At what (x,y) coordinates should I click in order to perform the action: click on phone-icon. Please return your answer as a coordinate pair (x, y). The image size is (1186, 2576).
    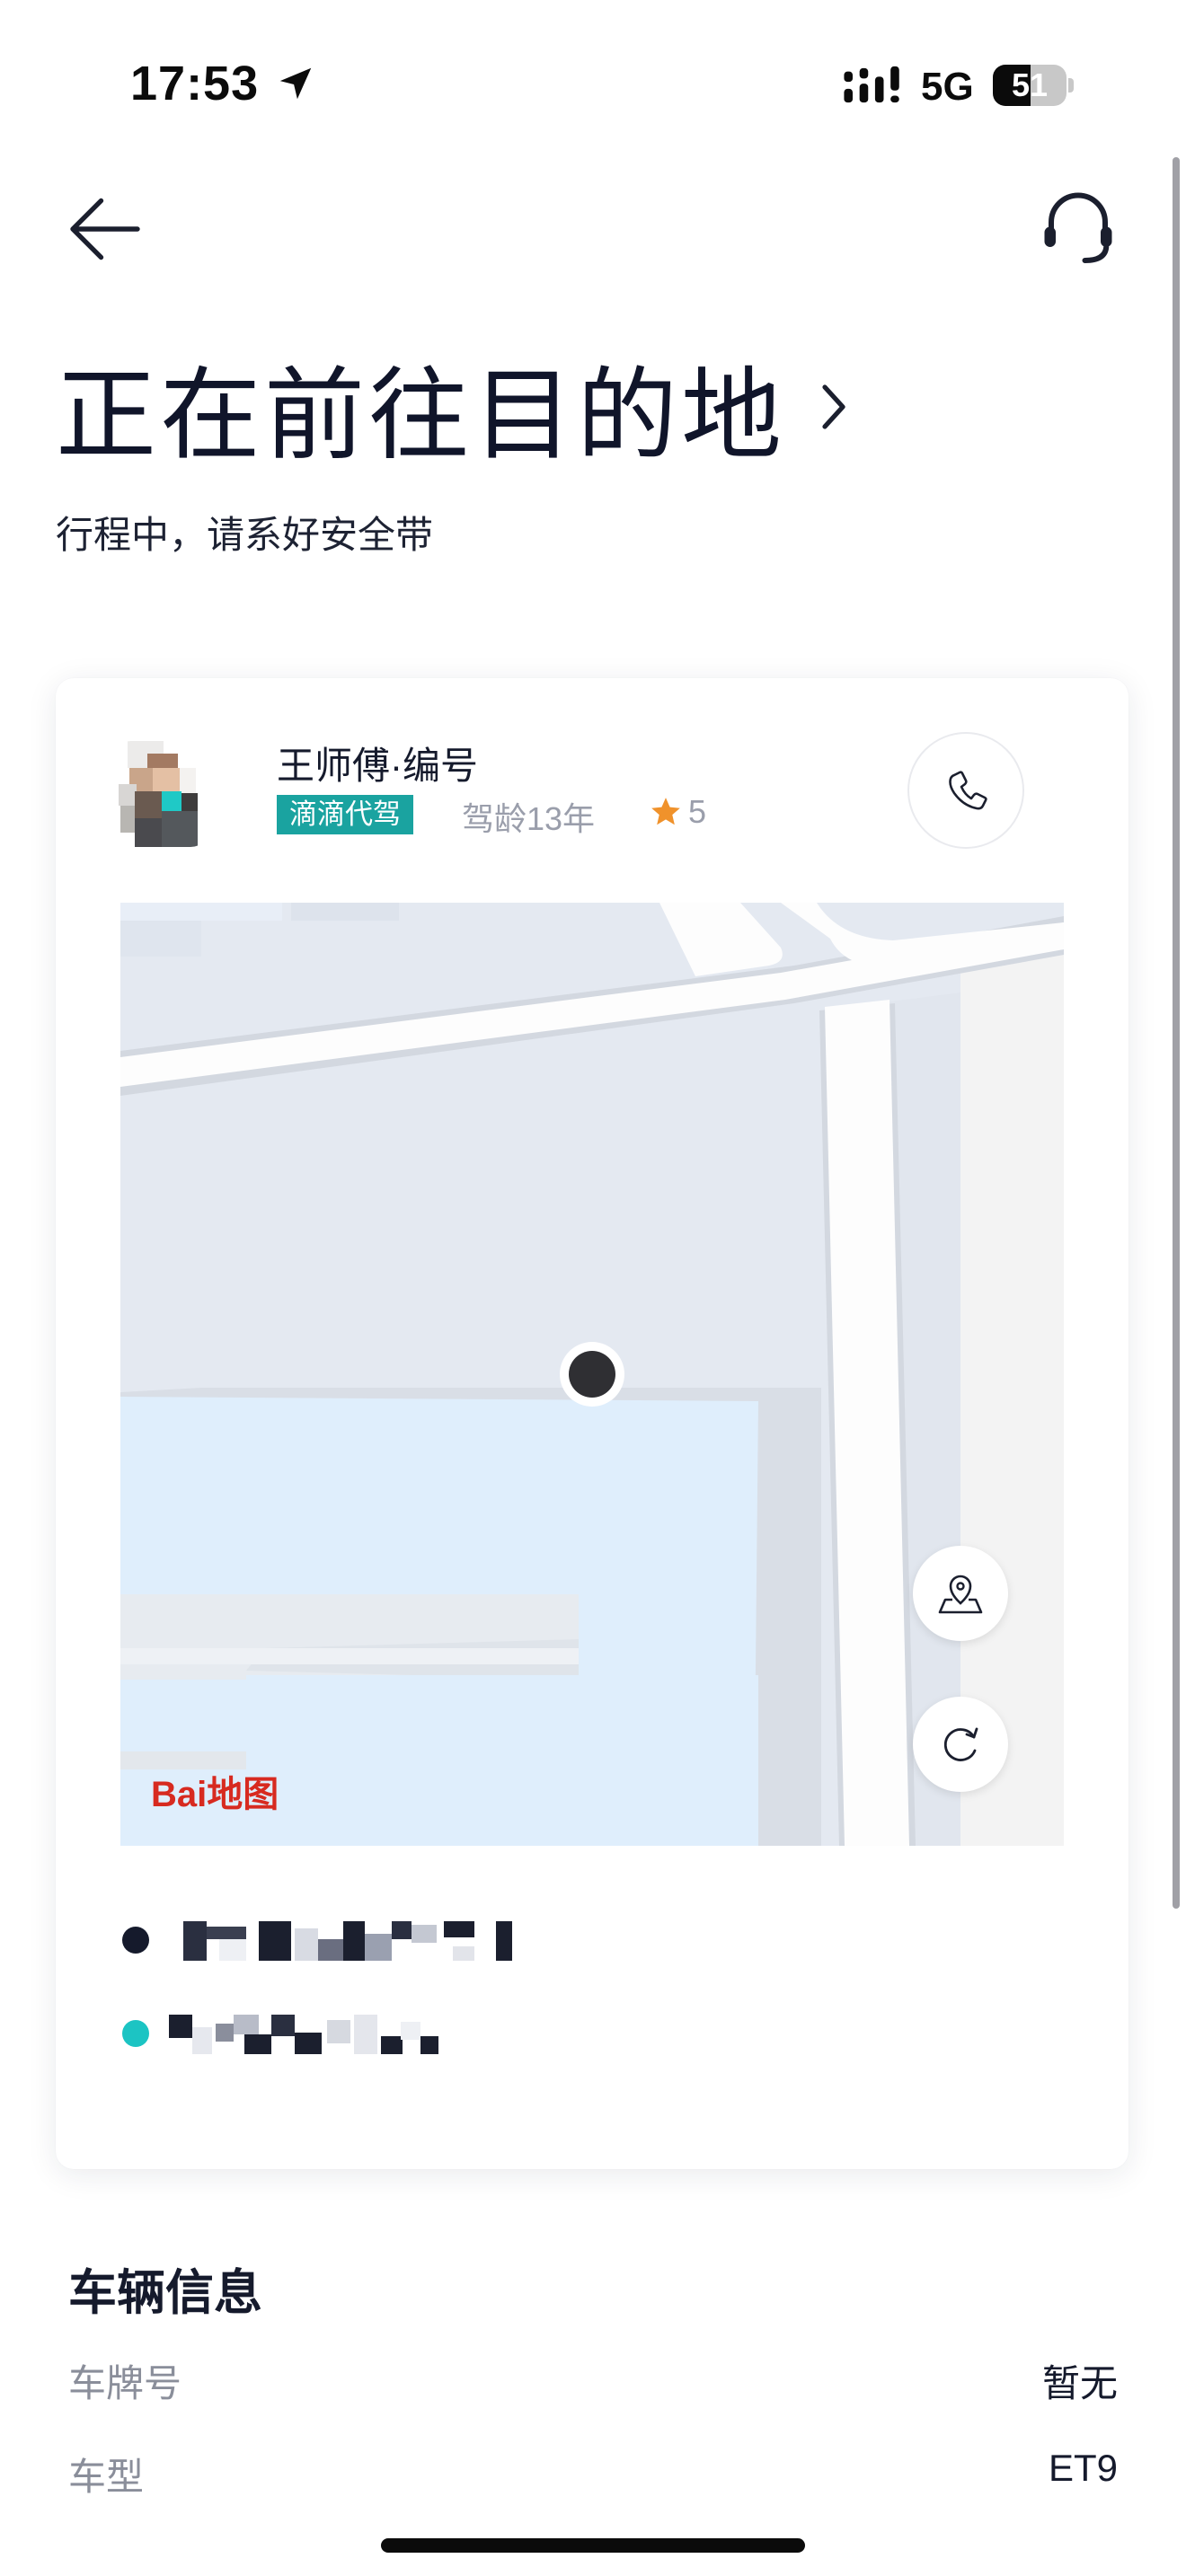
    Looking at the image, I should click on (968, 790).